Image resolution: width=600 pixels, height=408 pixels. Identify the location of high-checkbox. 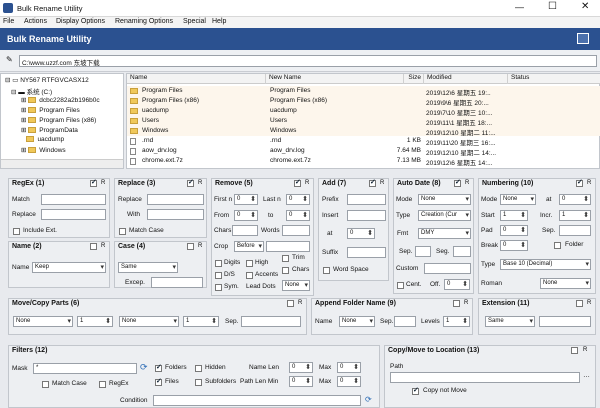
(249, 263).